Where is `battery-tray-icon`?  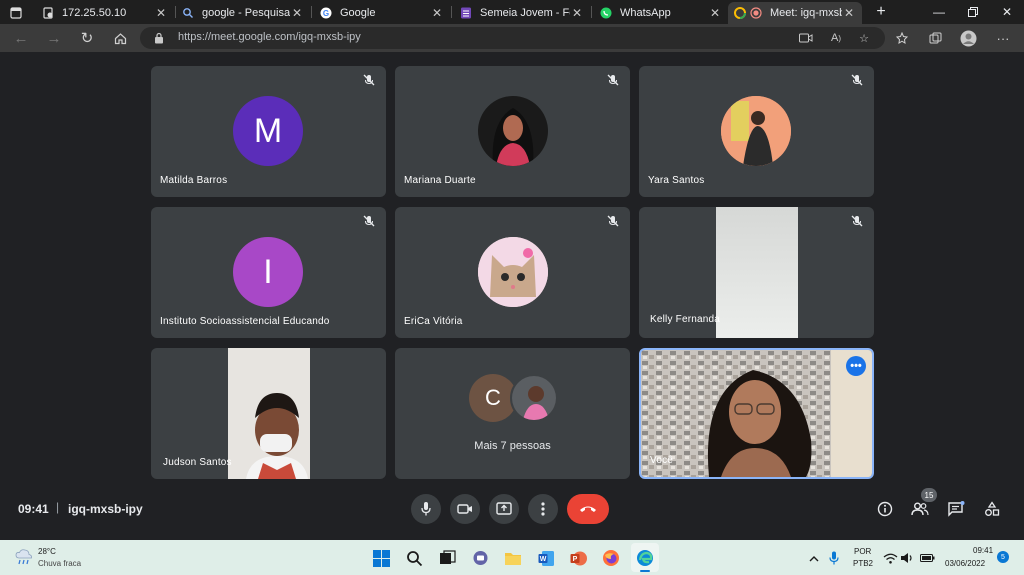
battery-tray-icon is located at coordinates (927, 558).